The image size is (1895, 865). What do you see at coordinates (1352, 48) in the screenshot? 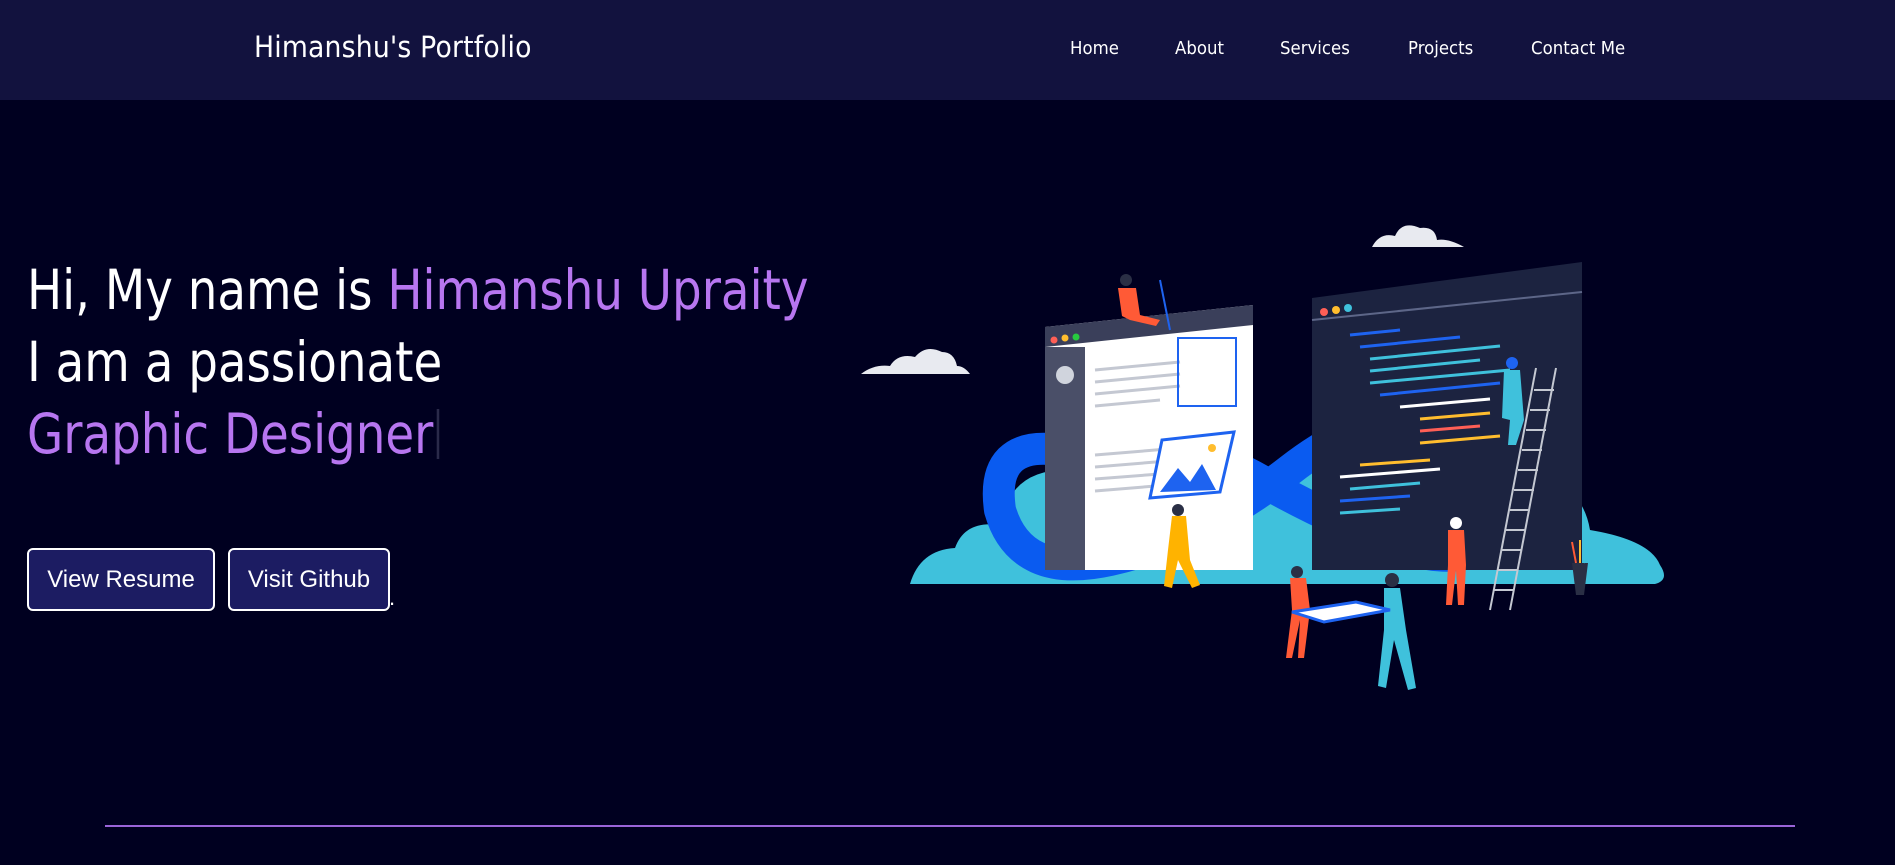
I see `nav-menu: Home About Services Projects Contact Me` at bounding box center [1352, 48].